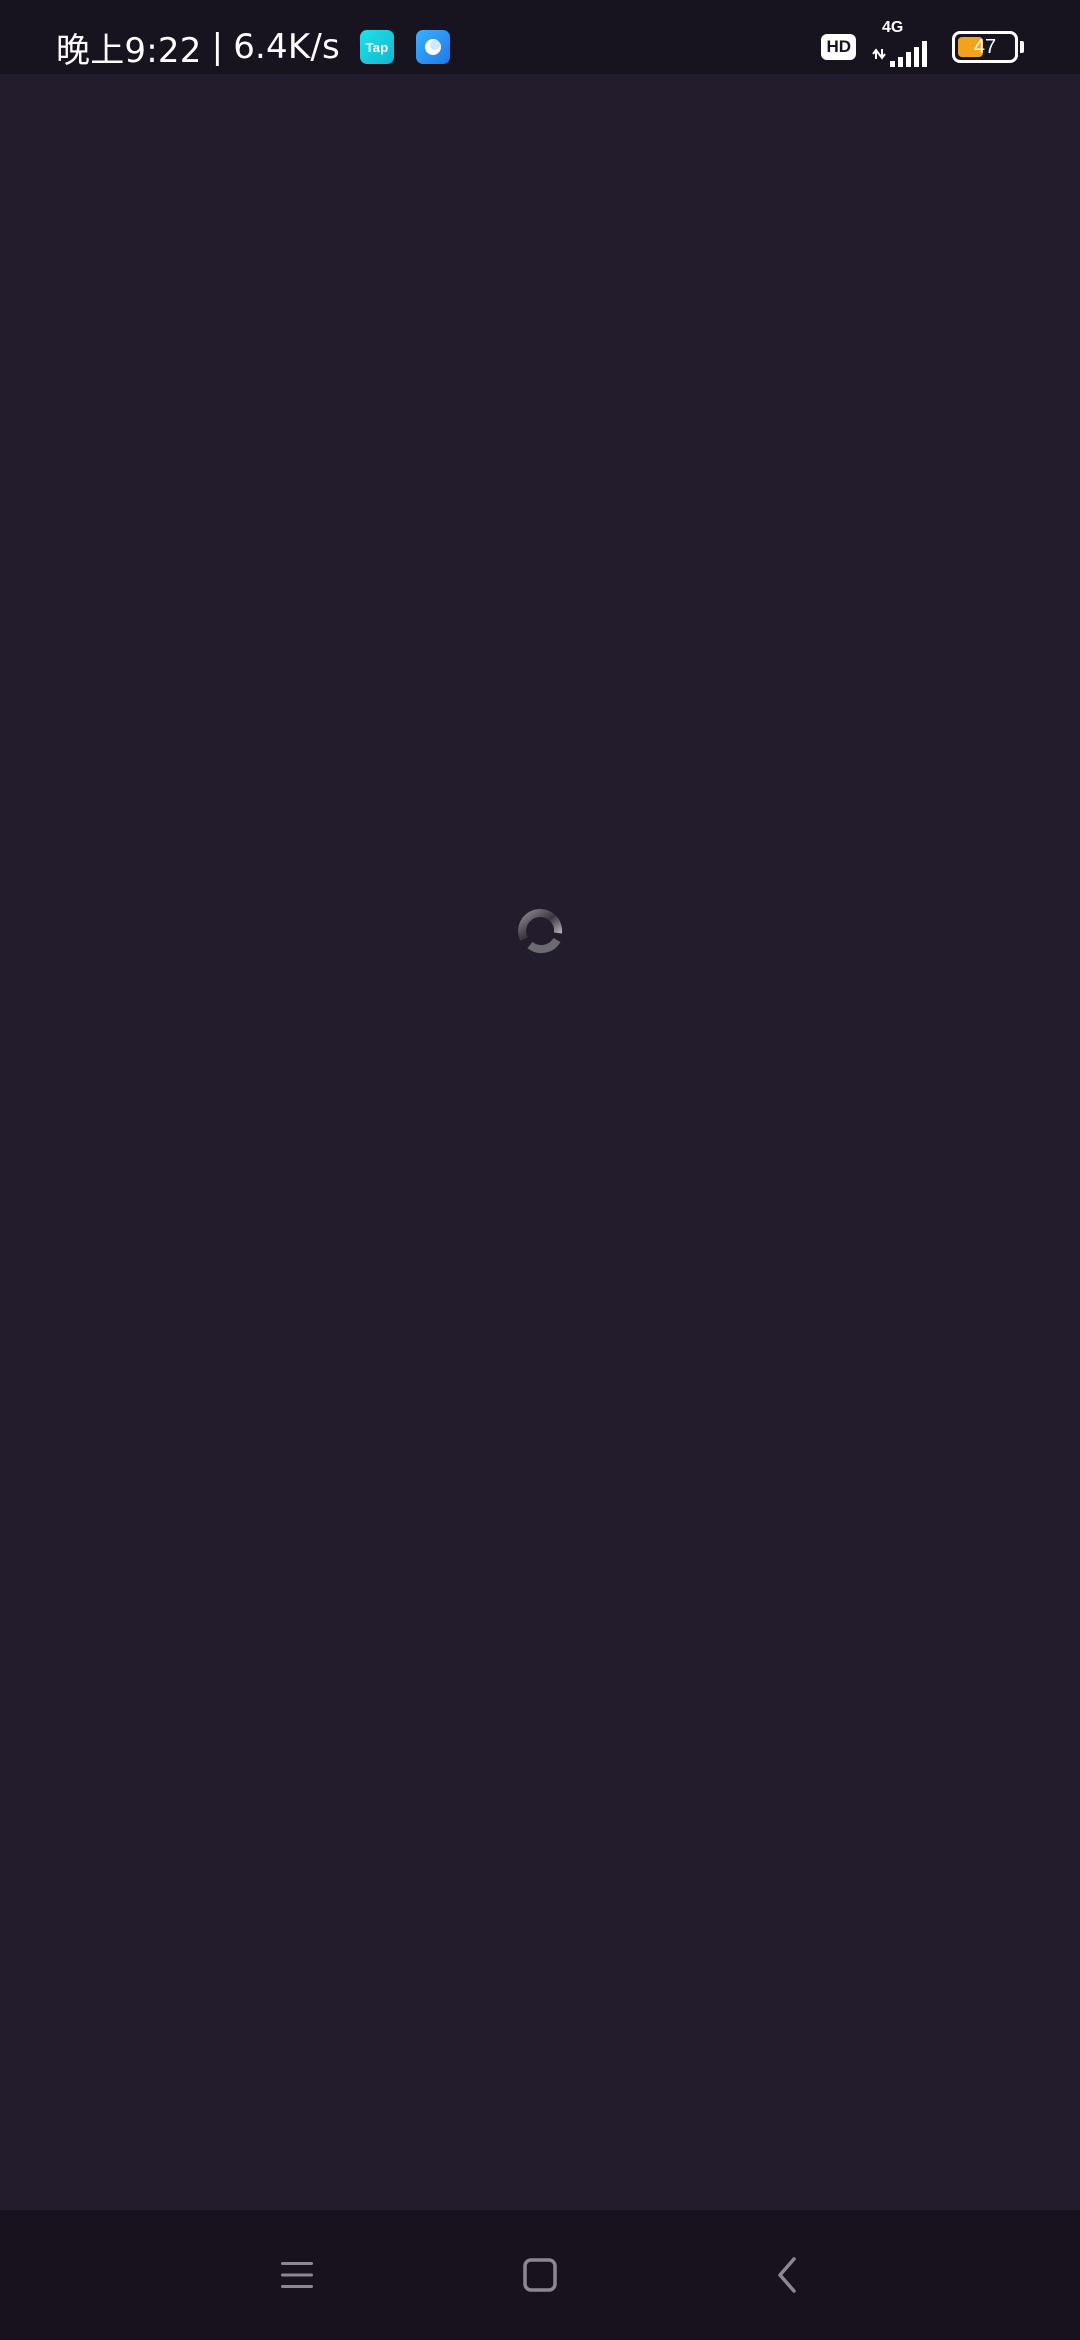 This screenshot has height=2340, width=1080. I want to click on spinner-ring, so click(540, 931).